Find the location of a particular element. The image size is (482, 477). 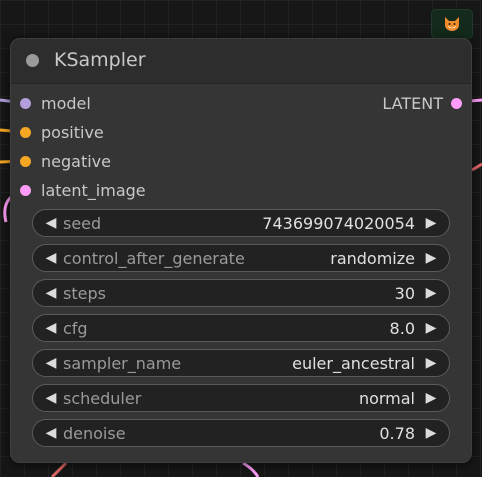

cfg-widget: ◀ cfg 8.0 ▶ is located at coordinates (241, 328).